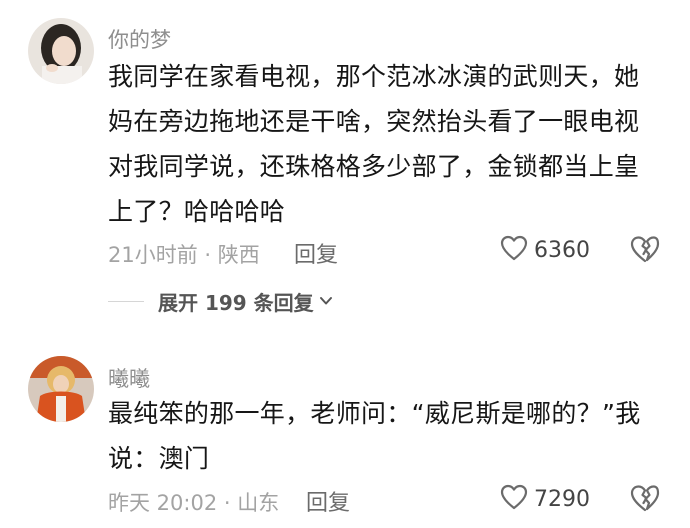 The width and height of the screenshot is (690, 528). I want to click on username: 你的梦, so click(139, 39).